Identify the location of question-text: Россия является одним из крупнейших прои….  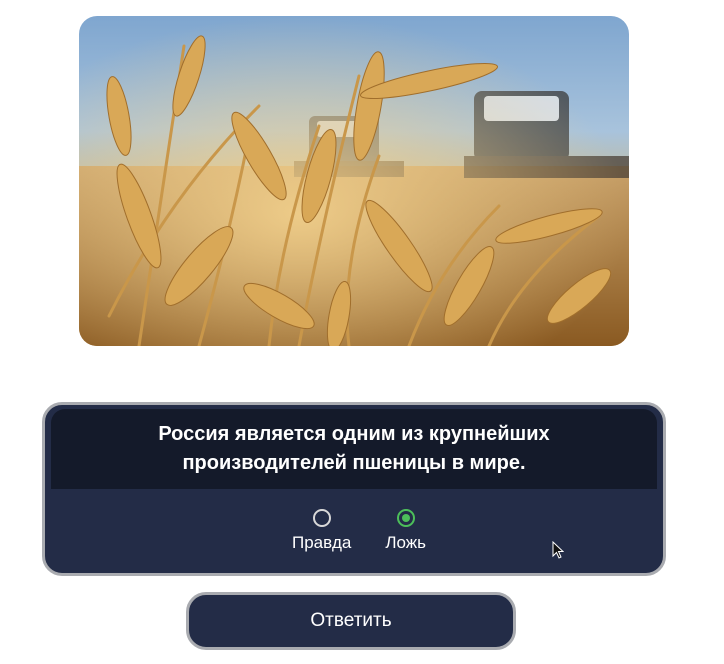
(354, 448).